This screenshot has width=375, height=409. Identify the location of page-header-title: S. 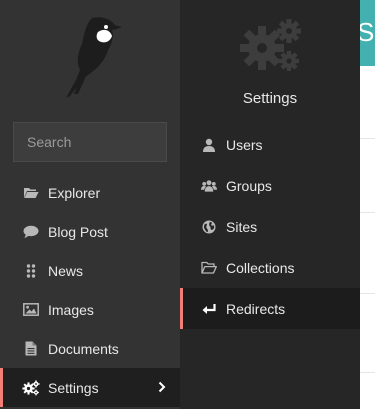
(367, 32).